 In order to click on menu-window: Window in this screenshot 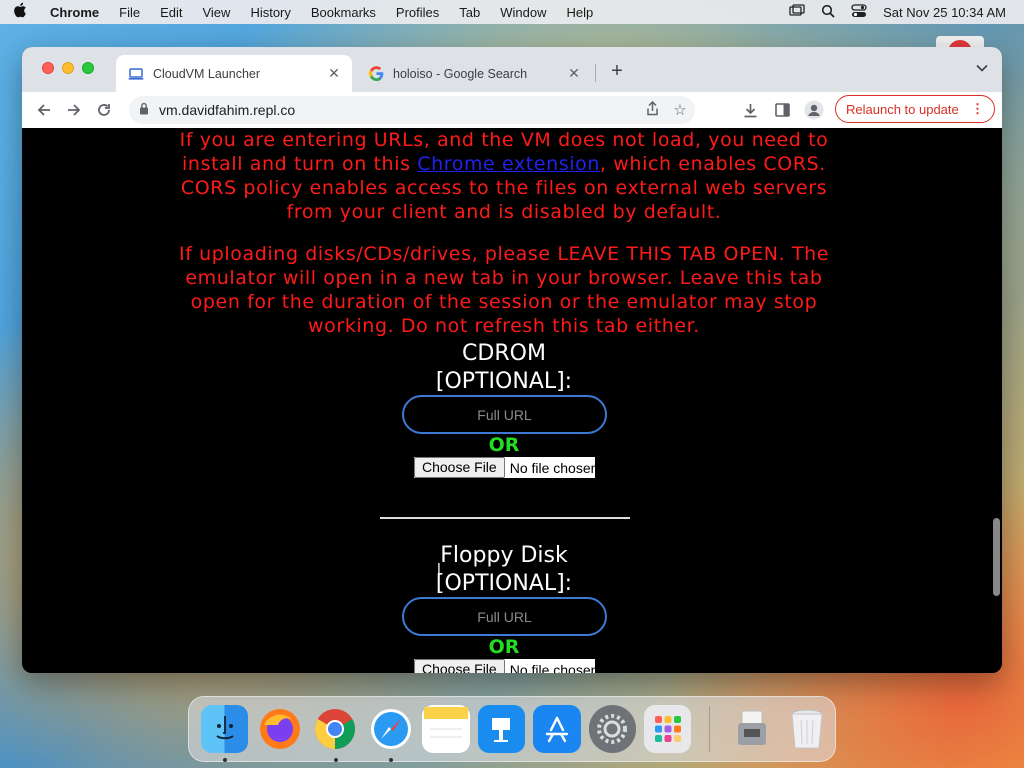, I will do `click(523, 12)`.